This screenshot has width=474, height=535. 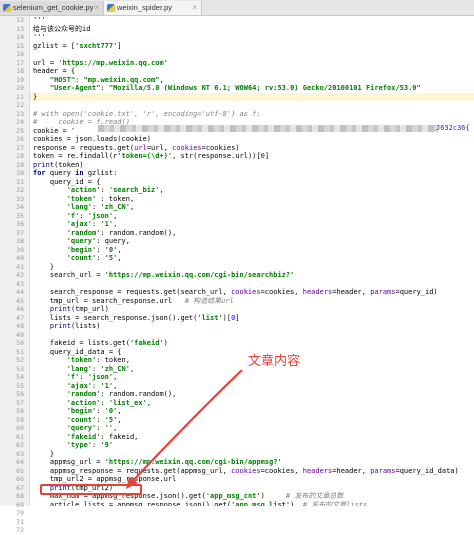 What do you see at coordinates (20, 530) in the screenshot?
I see `line-number: 72` at bounding box center [20, 530].